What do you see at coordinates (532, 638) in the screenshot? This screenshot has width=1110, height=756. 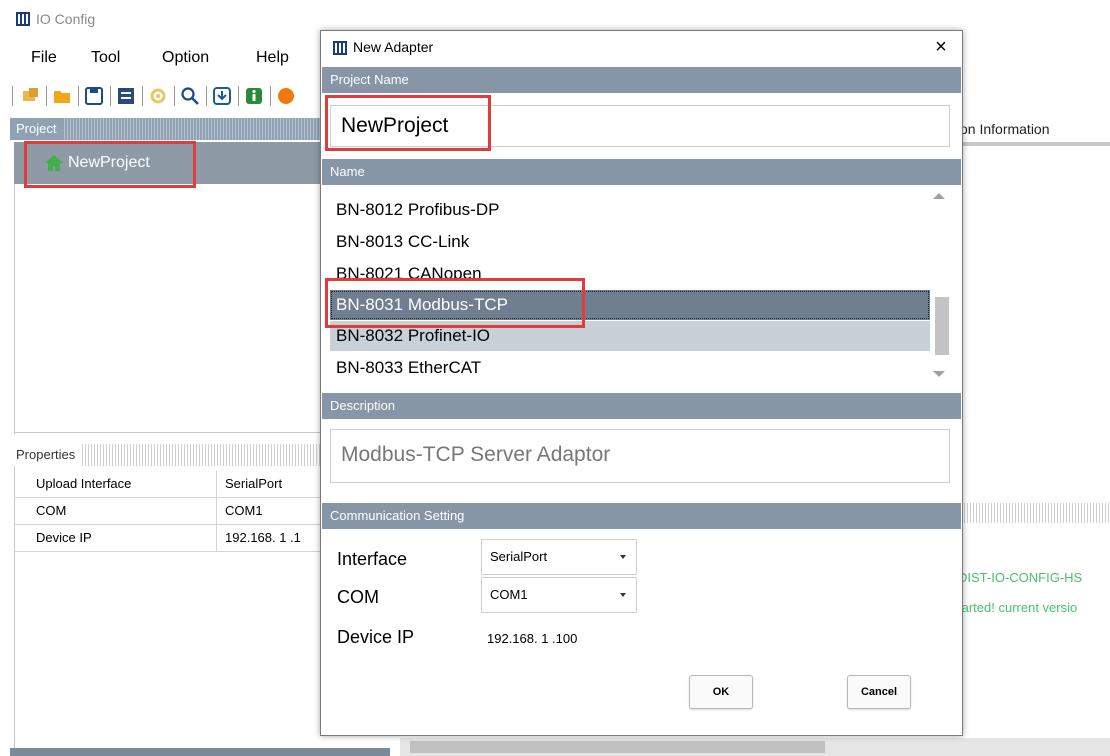 I see `device-ip-value: 192.168. 1 .100` at bounding box center [532, 638].